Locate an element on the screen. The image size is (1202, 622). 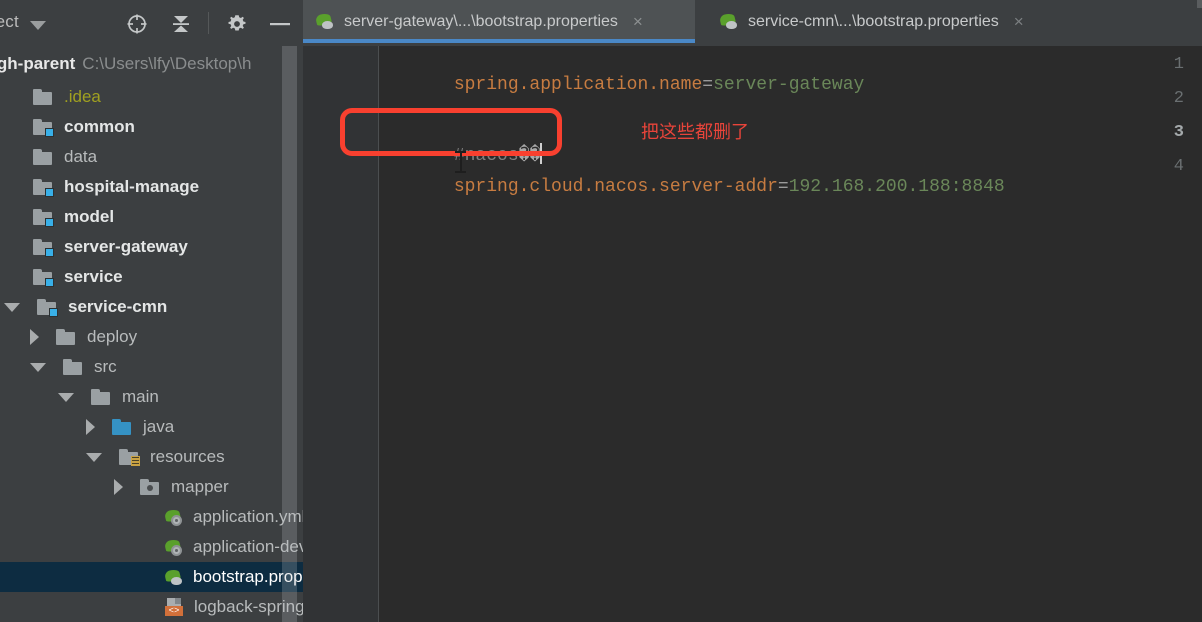
tree-item-main: main is located at coordinates (151, 397).